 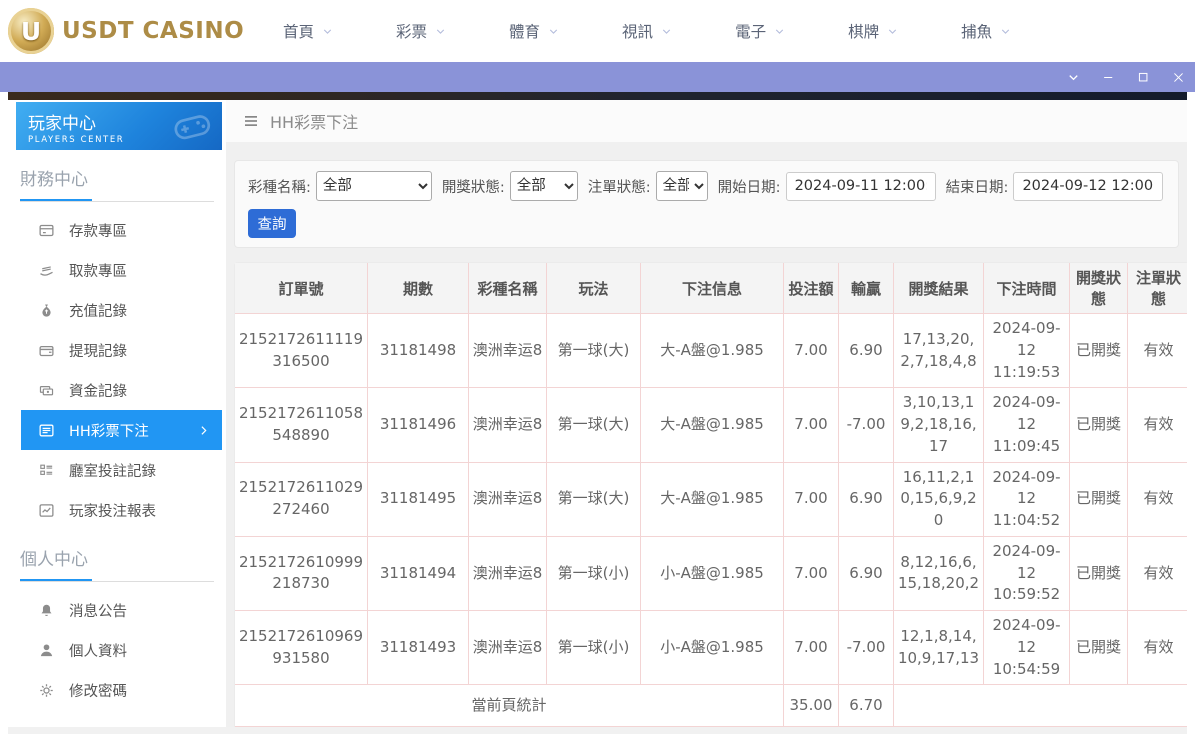 I want to click on column-header-bet-amount: 投注額, so click(x=810, y=288).